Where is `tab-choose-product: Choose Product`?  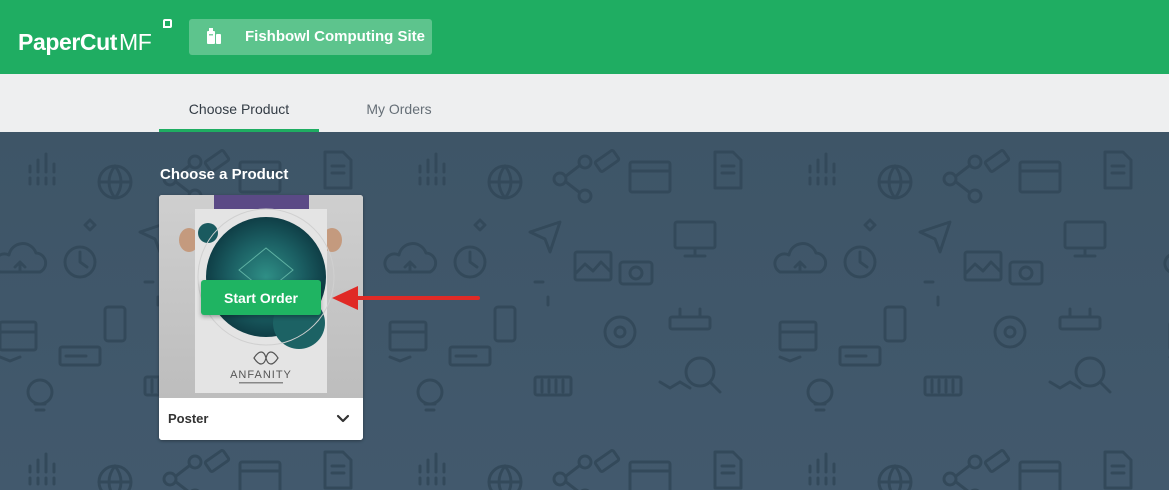
tab-choose-product: Choose Product is located at coordinates (239, 103).